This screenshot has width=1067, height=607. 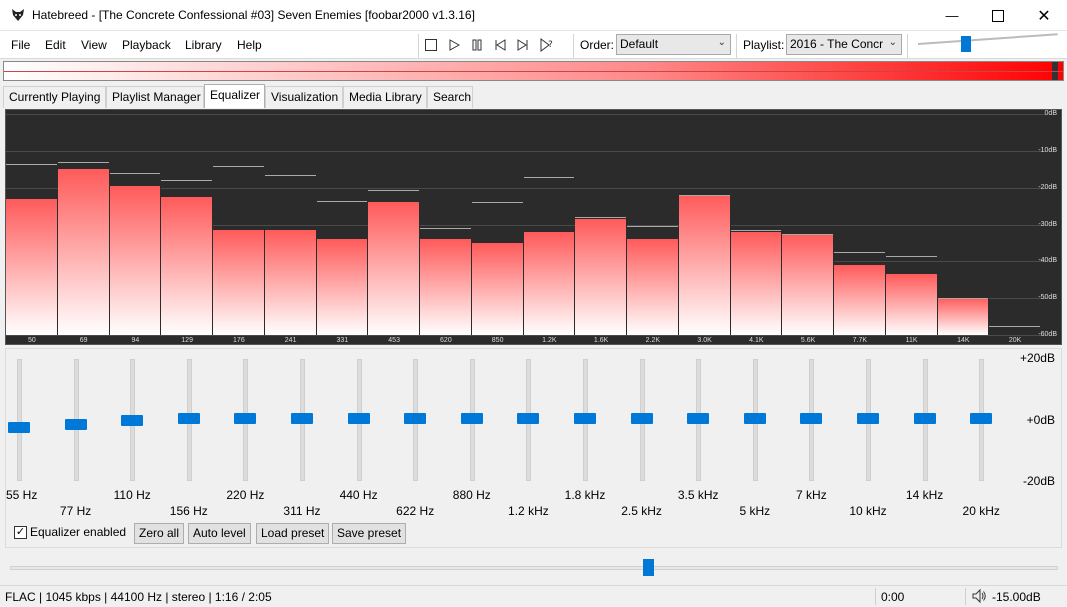 What do you see at coordinates (755, 511) in the screenshot?
I see `eq-band-label: 5 kHz` at bounding box center [755, 511].